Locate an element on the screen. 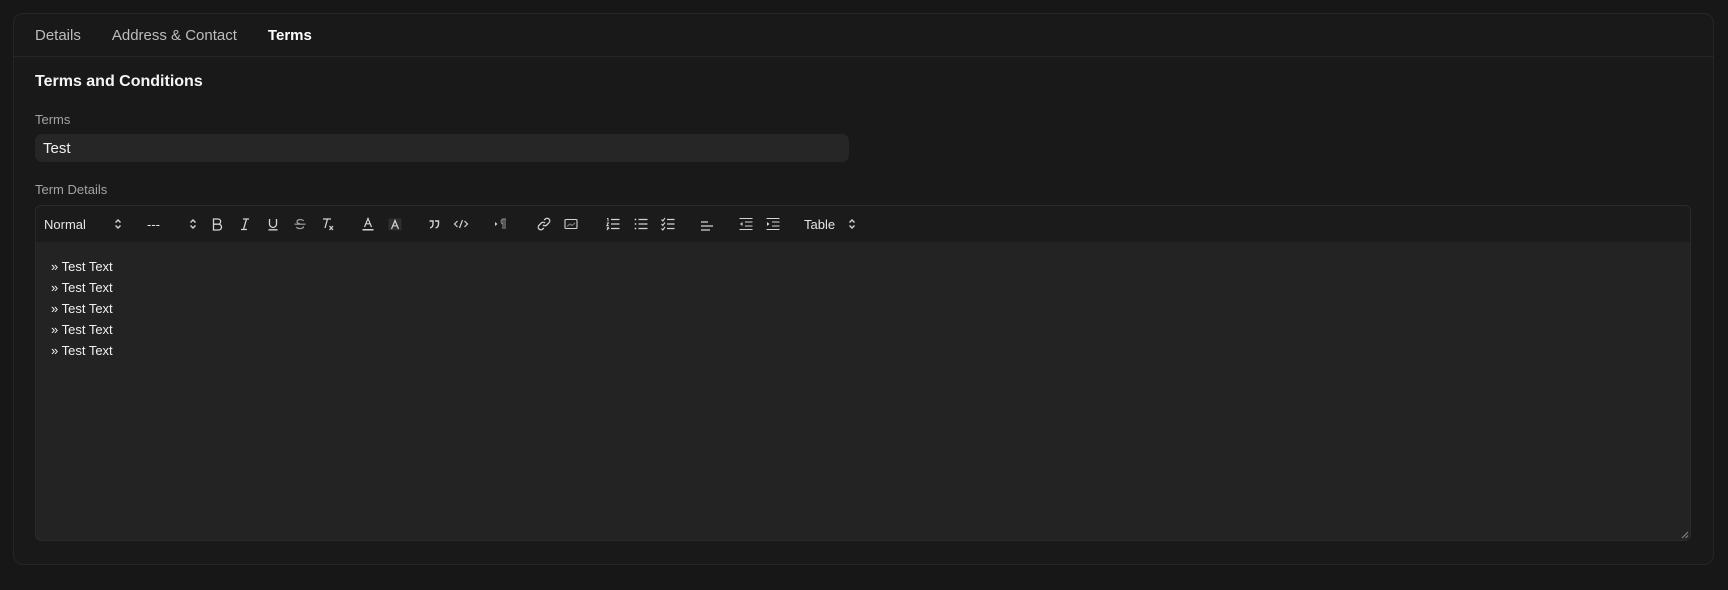 The width and height of the screenshot is (1728, 590). bullet-list-button is located at coordinates (641, 224).